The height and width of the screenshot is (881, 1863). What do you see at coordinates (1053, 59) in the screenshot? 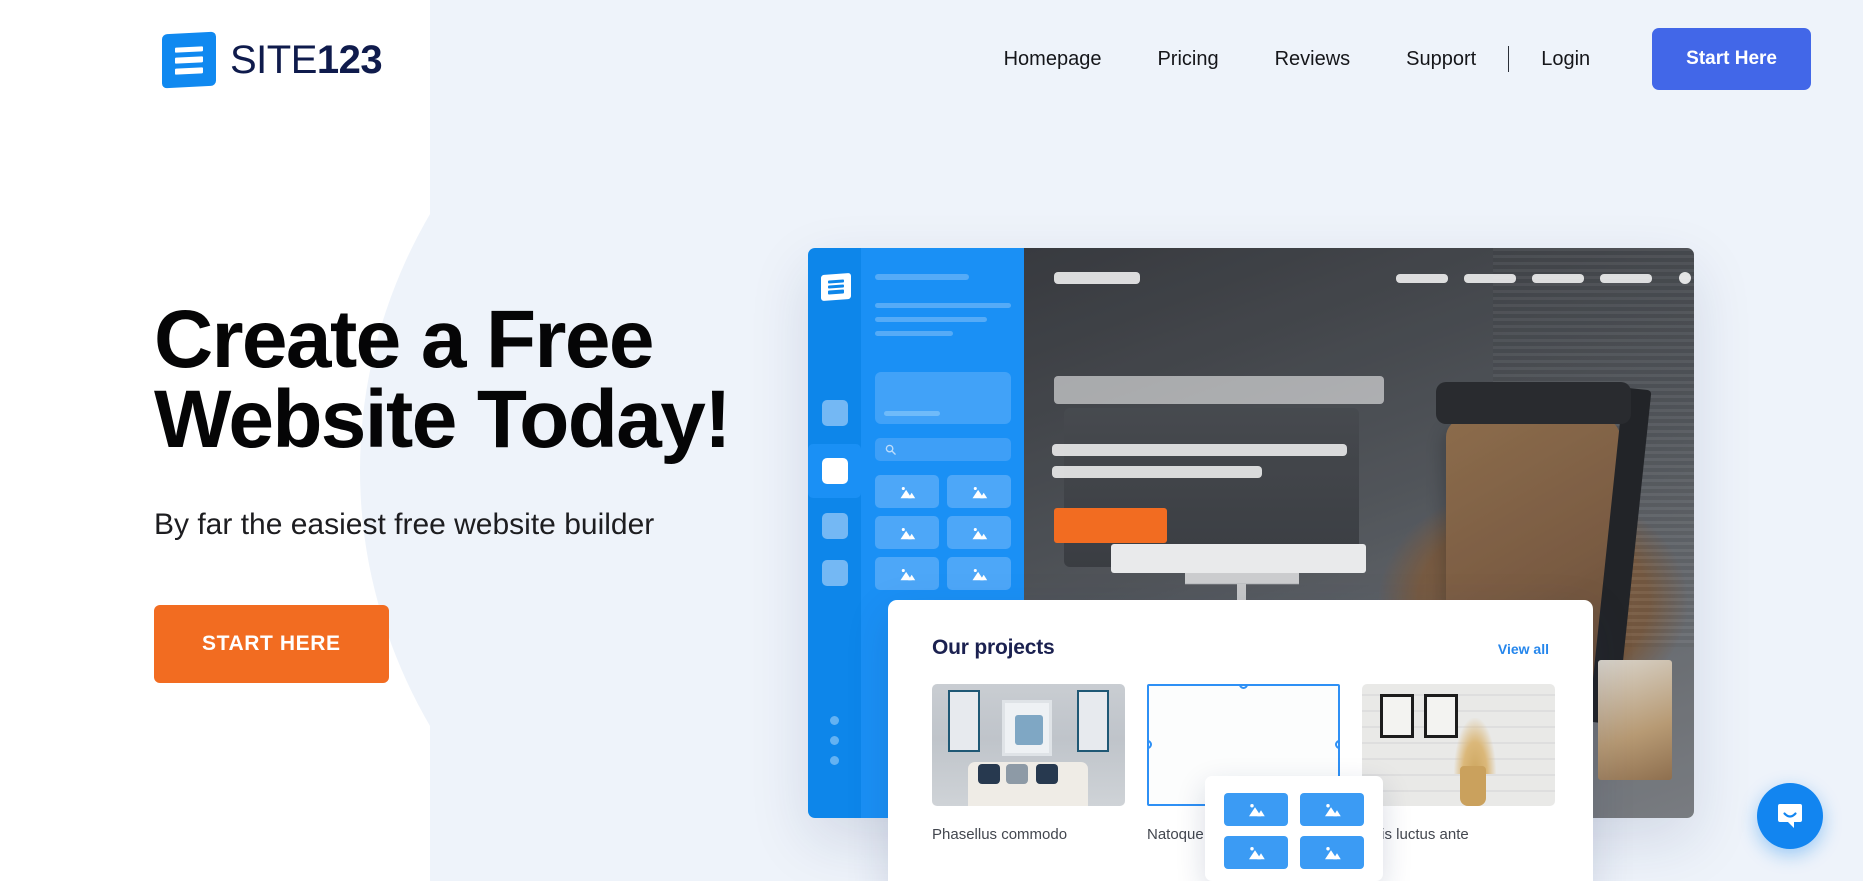
I see `nav-item-homepage: Homepage` at bounding box center [1053, 59].